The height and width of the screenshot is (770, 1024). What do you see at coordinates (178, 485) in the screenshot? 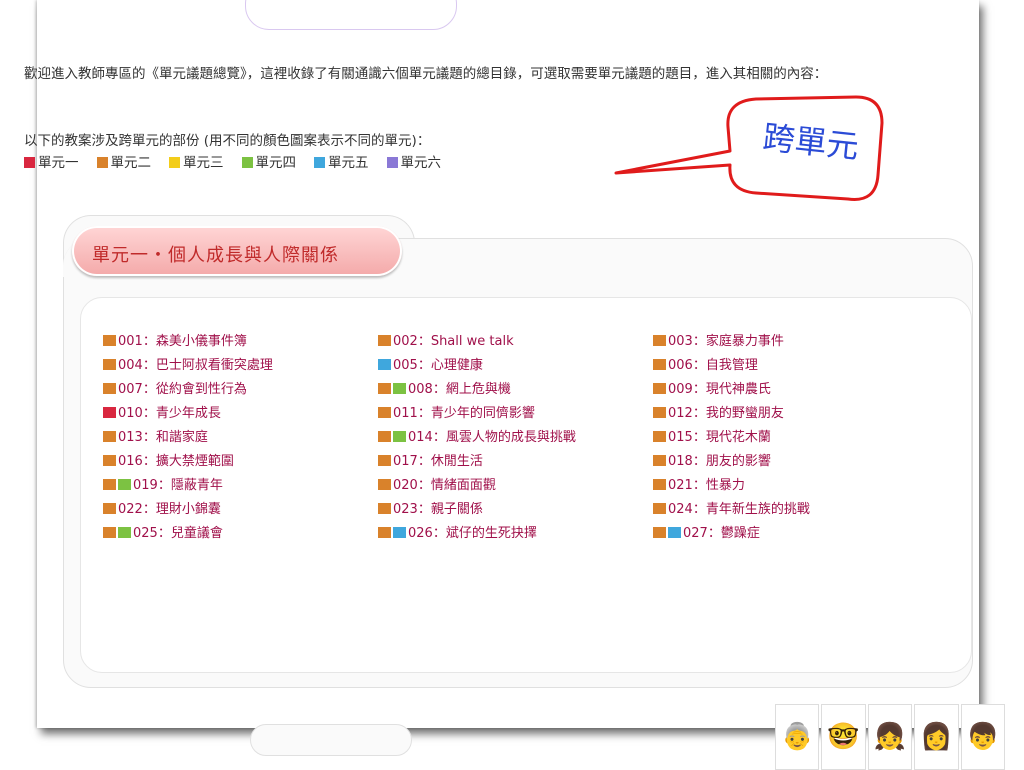
I see `lesson-title: 019：隱蔽青年` at bounding box center [178, 485].